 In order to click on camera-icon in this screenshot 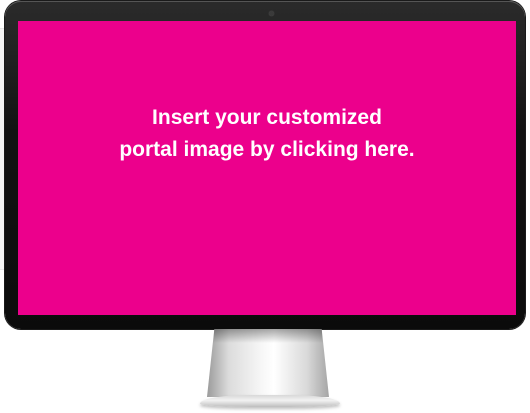, I will do `click(271, 13)`.